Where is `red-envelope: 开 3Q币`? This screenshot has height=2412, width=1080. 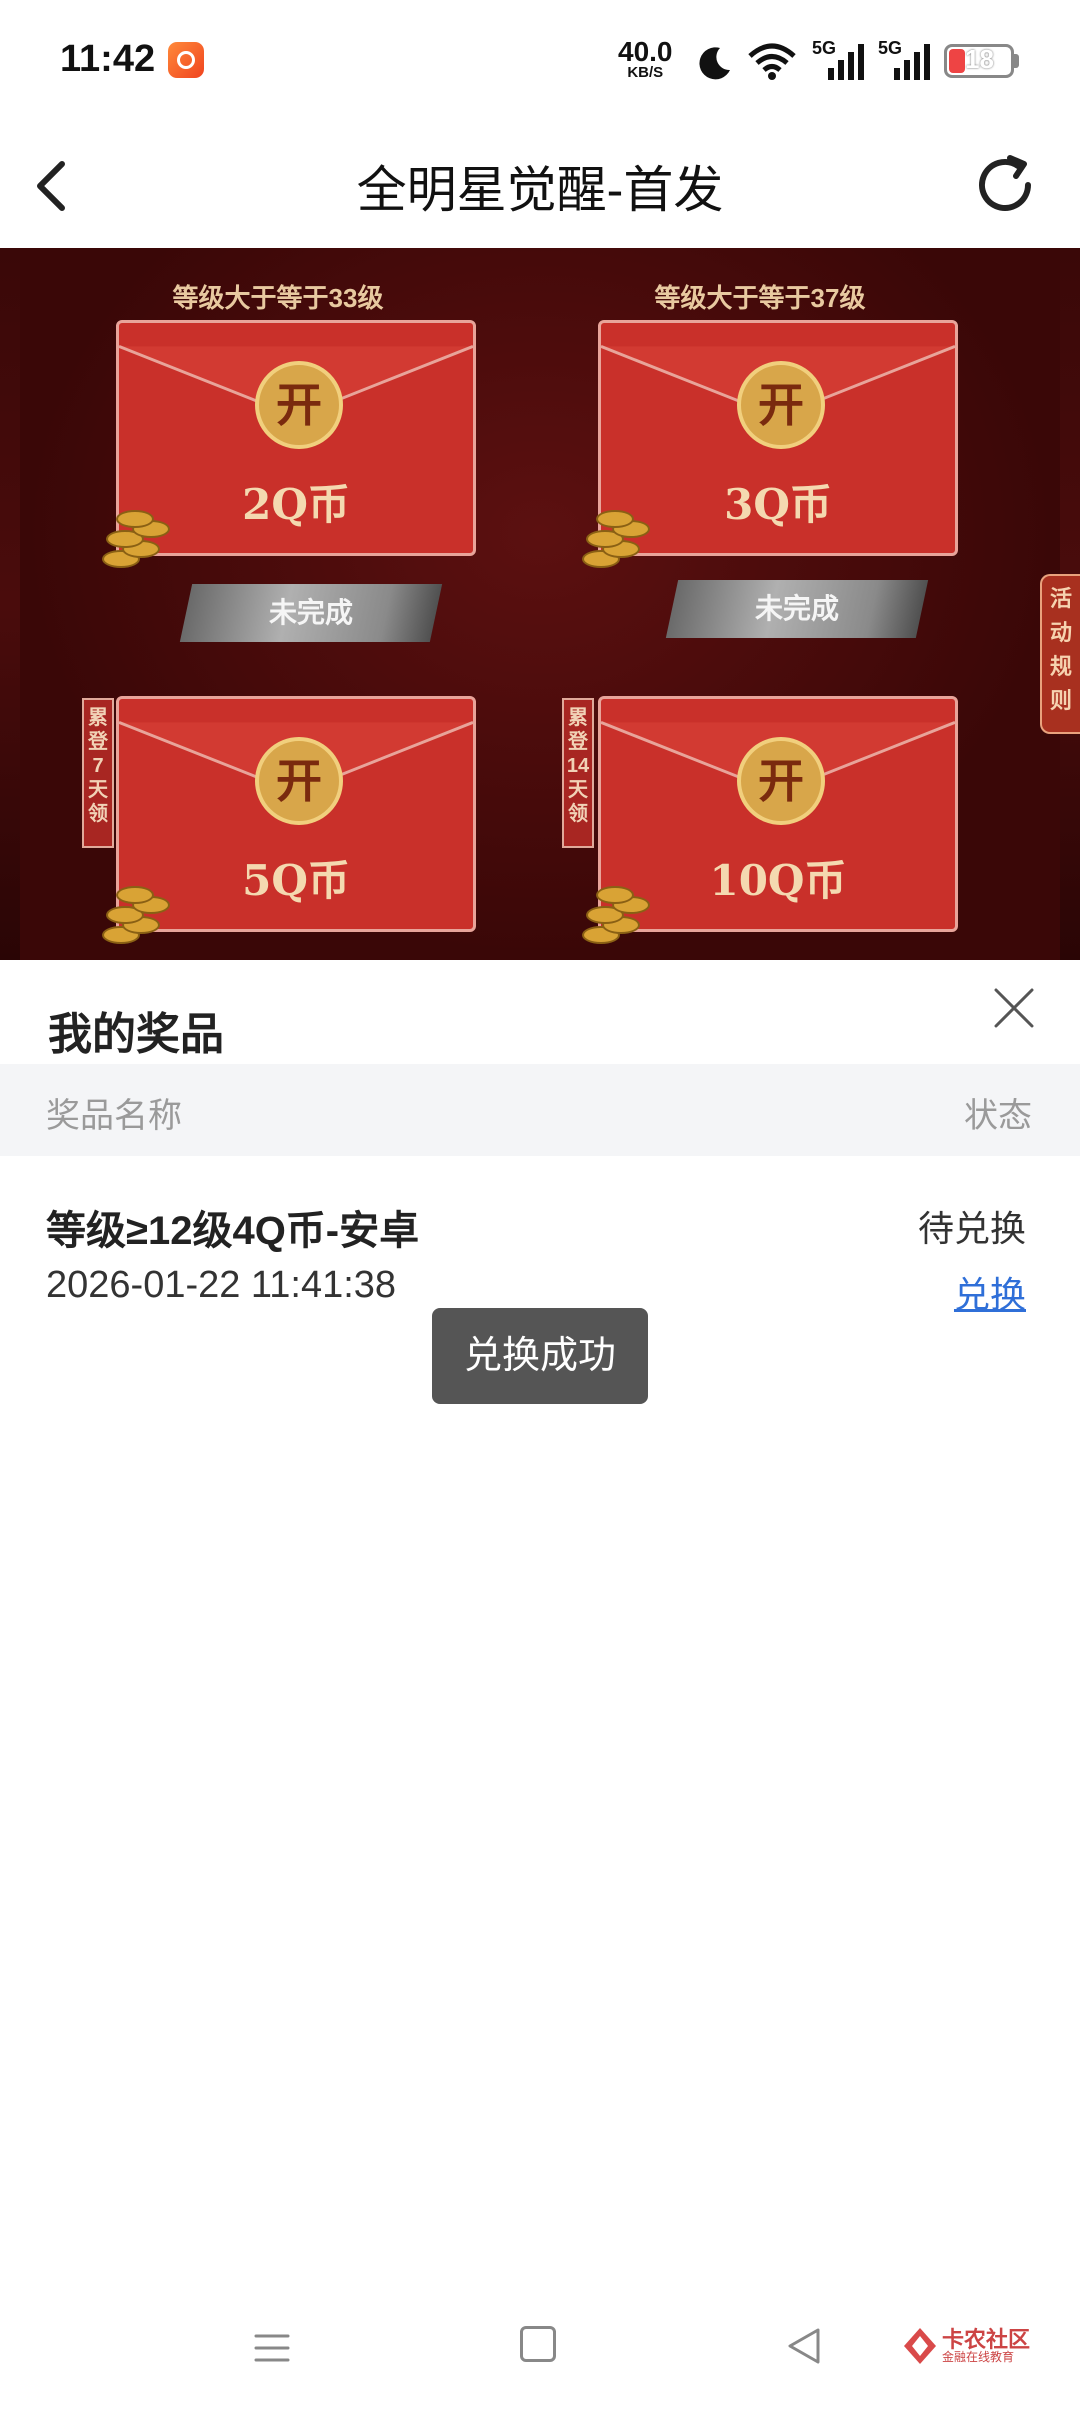
red-envelope: 开 3Q币 is located at coordinates (778, 438).